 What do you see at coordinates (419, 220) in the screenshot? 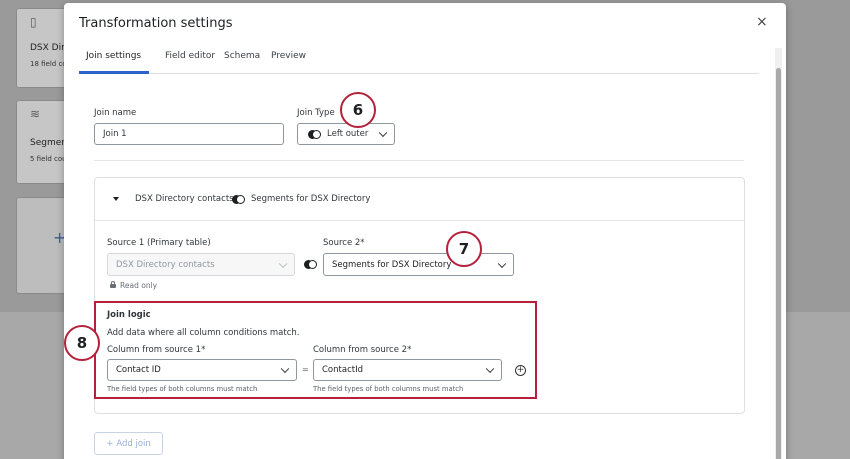
I see `panel-header-divider` at bounding box center [419, 220].